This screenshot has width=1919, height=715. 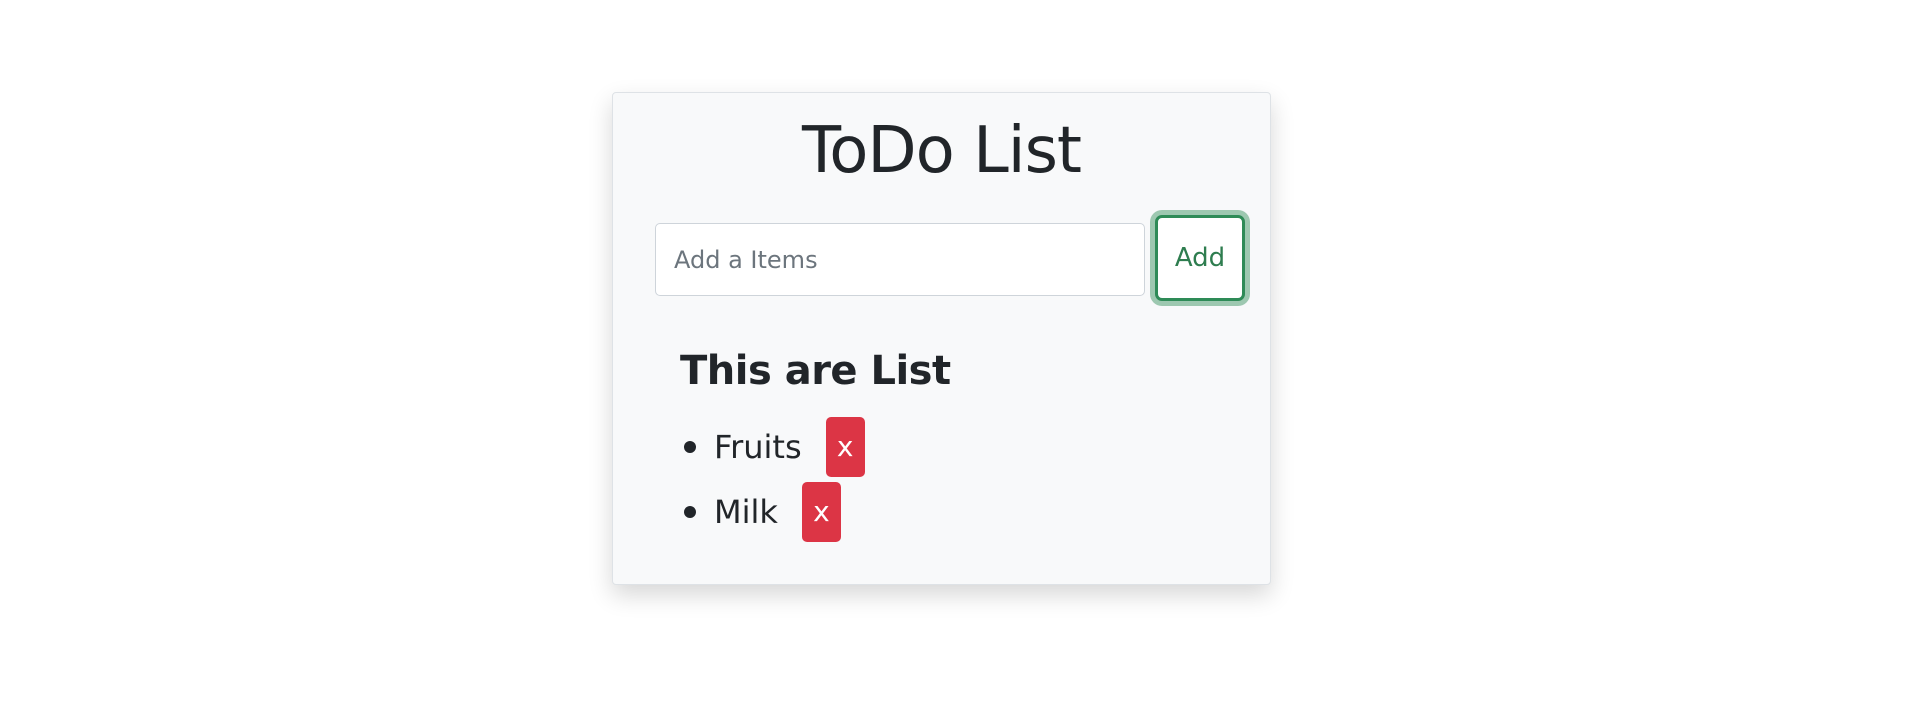 I want to click on todo-list: Fruits x Milk x, so click(x=772, y=479).